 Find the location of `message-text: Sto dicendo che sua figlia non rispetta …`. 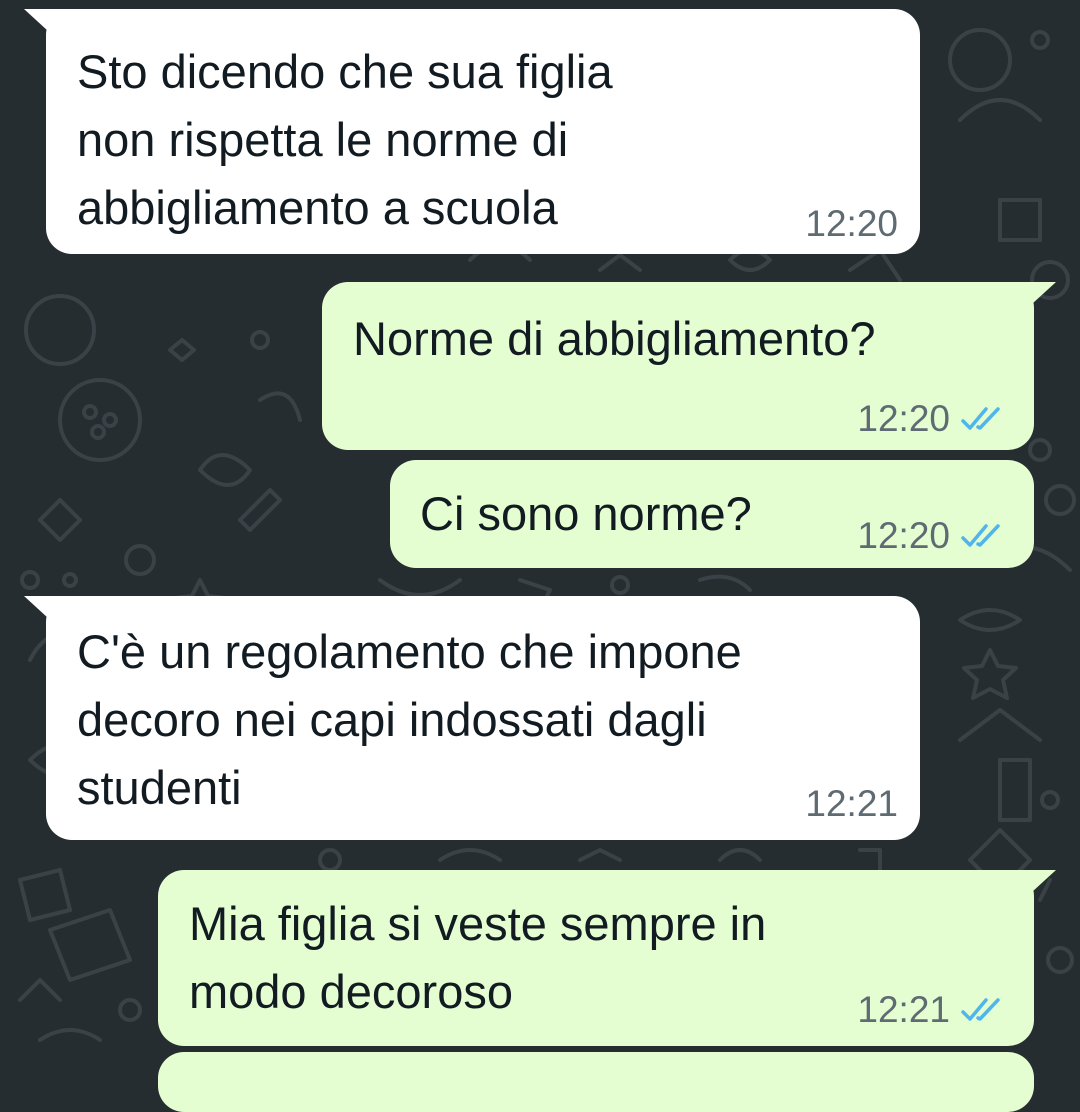

message-text: Sto dicendo che sua figlia non rispetta … is located at coordinates (345, 139).